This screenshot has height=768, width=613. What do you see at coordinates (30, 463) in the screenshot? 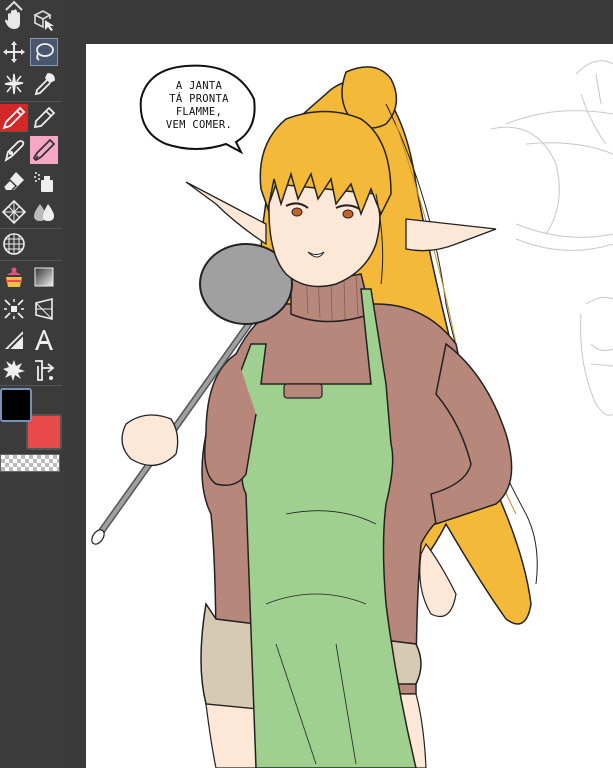
I see `transparent-color-swatch` at bounding box center [30, 463].